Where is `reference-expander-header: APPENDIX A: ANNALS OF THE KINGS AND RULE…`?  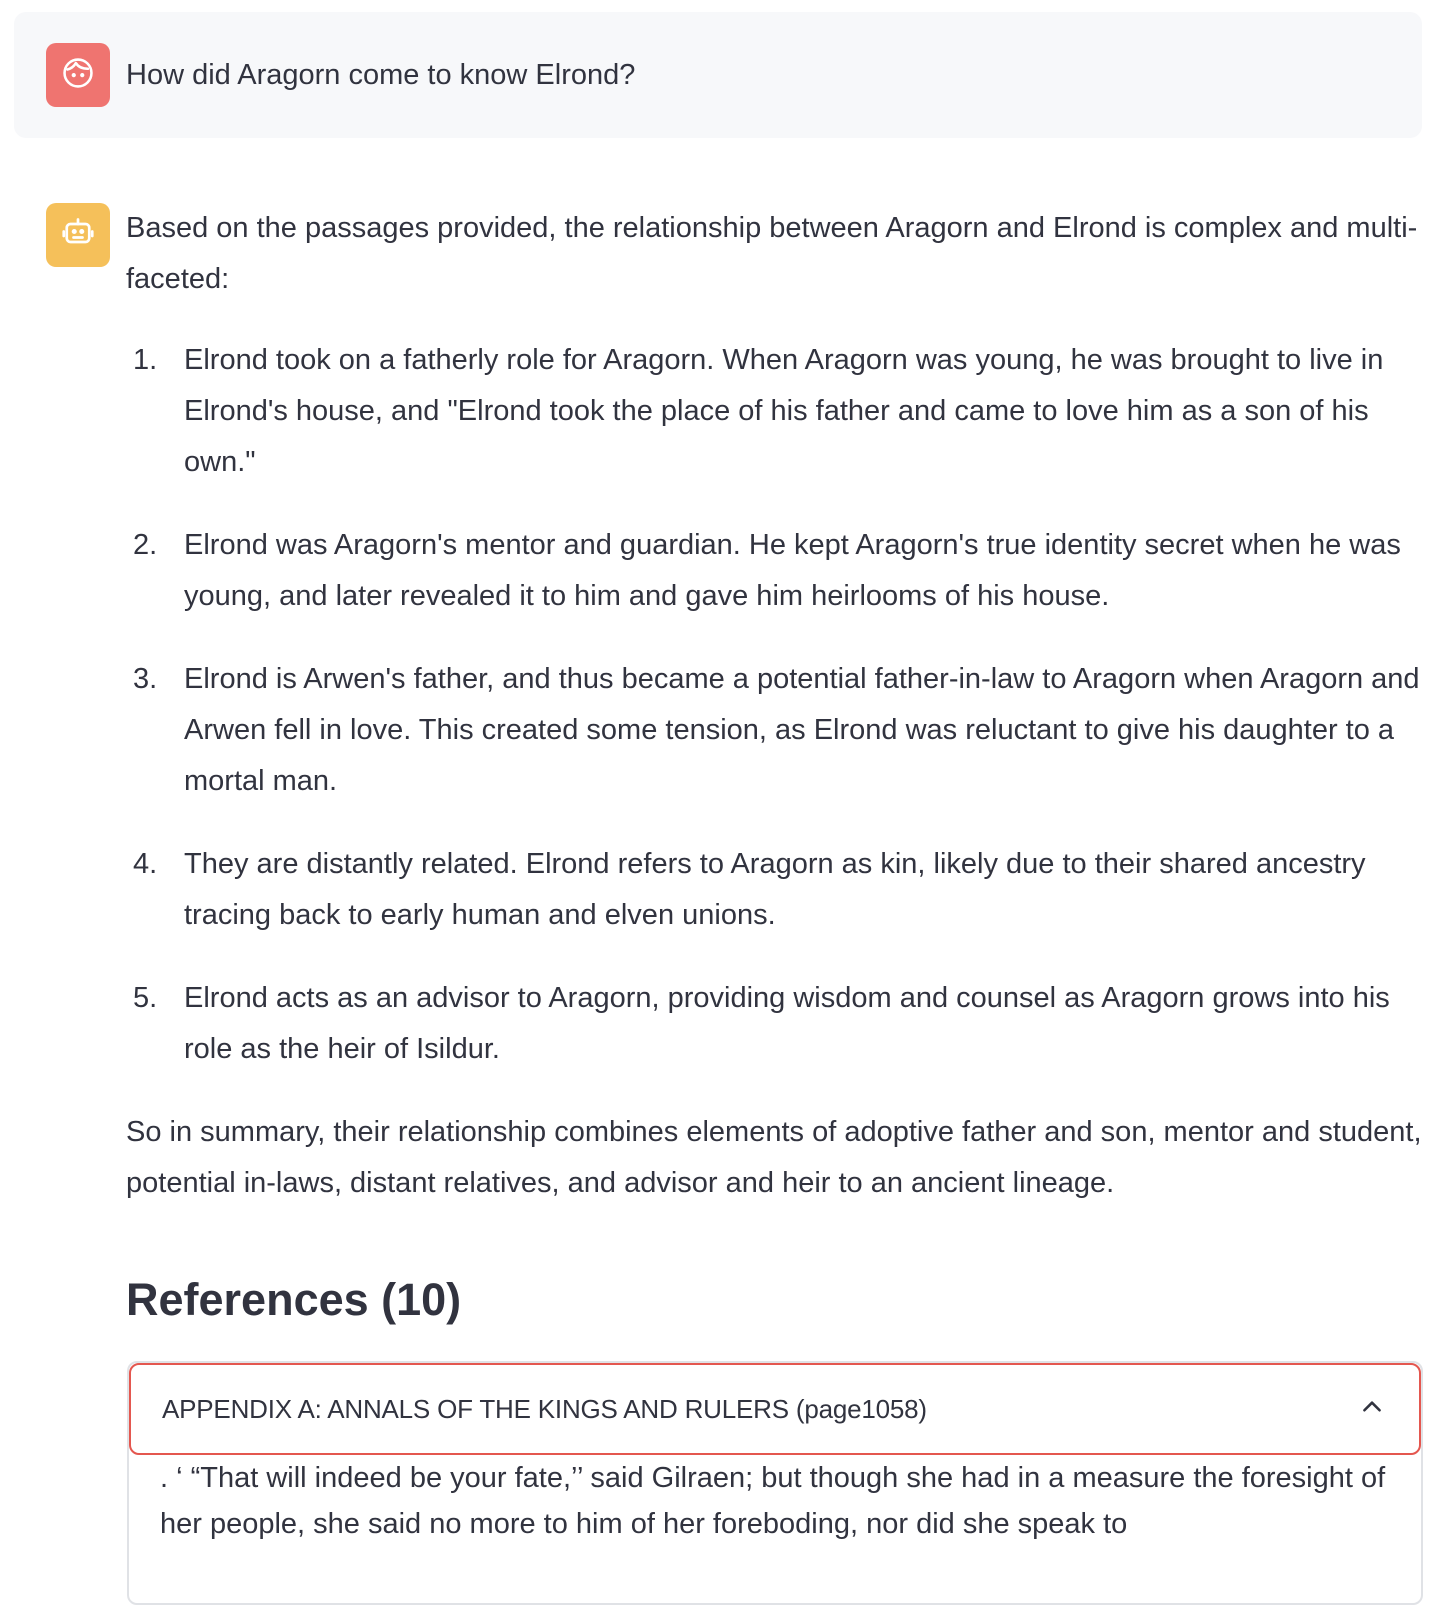
reference-expander-header: APPENDIX A: ANNALS OF THE KINGS AND RULE… is located at coordinates (775, 1409).